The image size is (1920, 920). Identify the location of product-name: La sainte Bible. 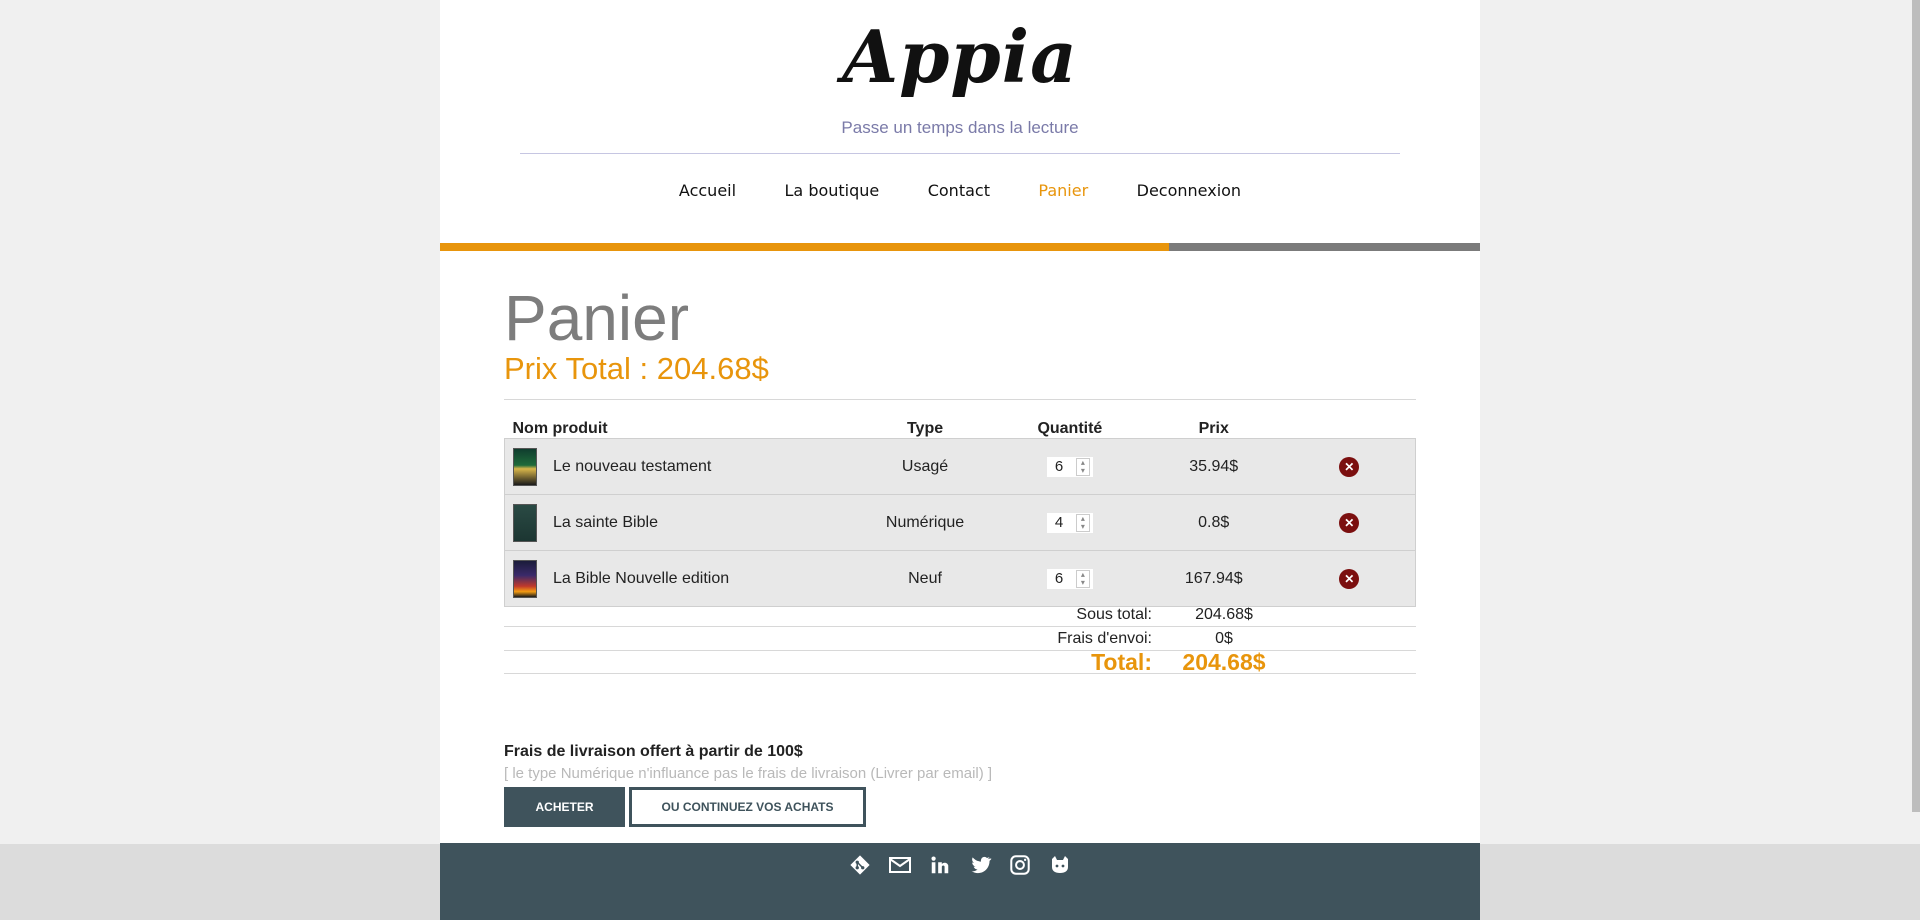
(605, 523).